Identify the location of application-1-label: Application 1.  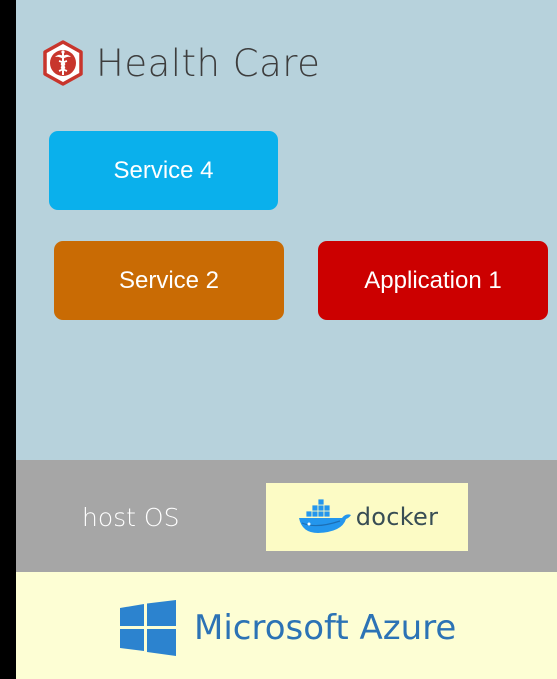
(433, 280).